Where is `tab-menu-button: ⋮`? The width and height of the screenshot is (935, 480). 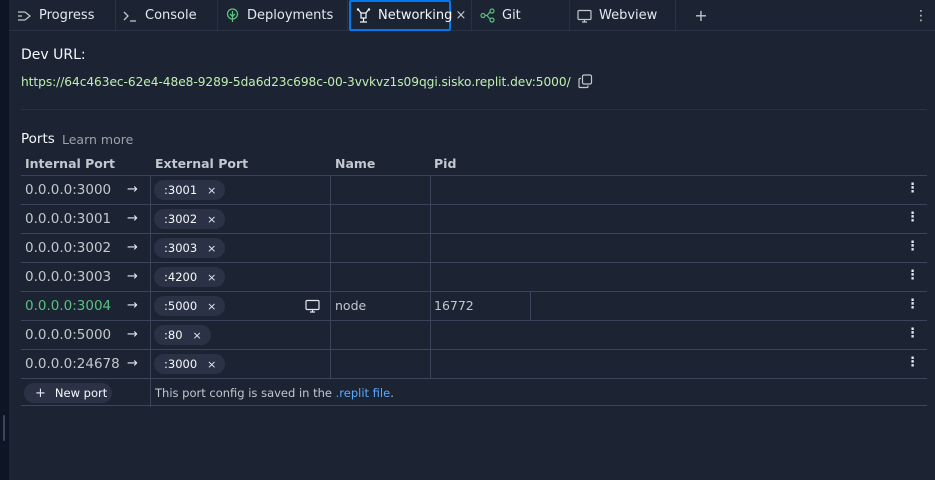
tab-menu-button: ⋮ is located at coordinates (921, 15).